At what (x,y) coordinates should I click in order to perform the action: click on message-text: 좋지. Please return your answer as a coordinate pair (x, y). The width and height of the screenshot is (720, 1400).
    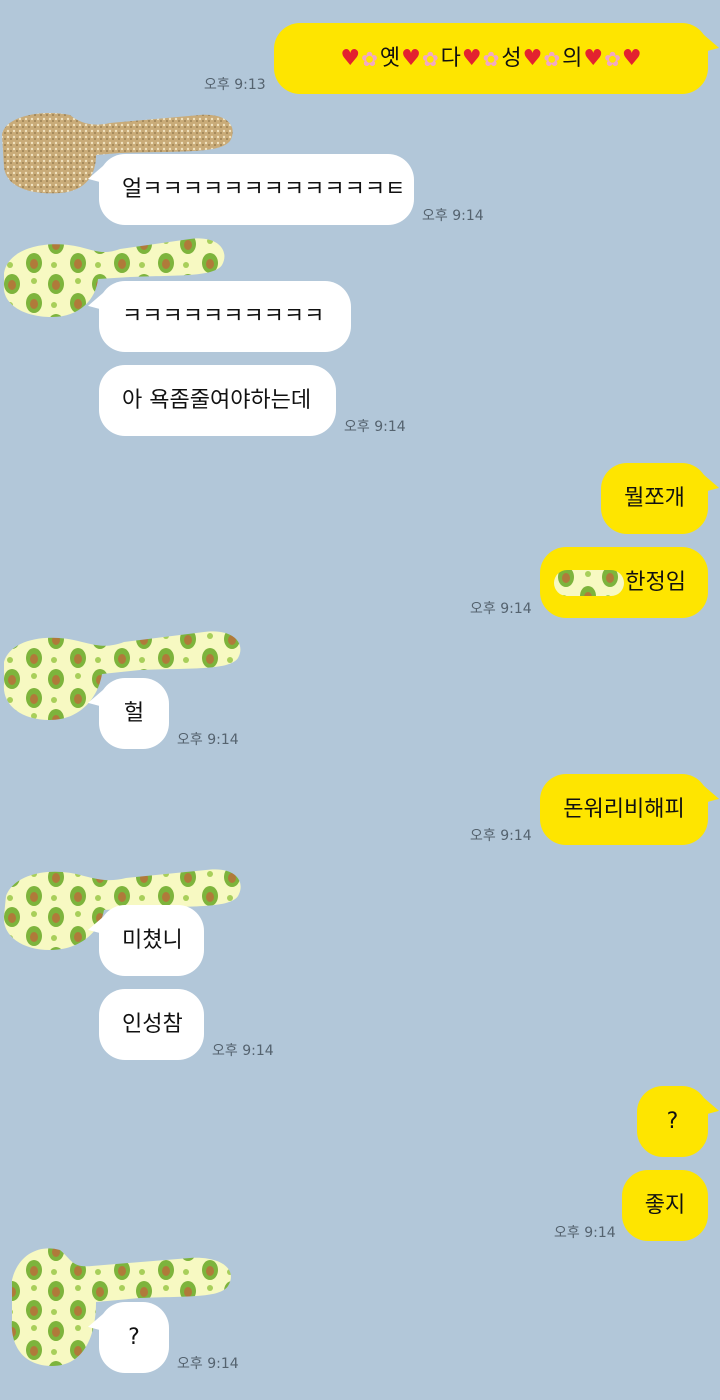
    Looking at the image, I should click on (665, 1205).